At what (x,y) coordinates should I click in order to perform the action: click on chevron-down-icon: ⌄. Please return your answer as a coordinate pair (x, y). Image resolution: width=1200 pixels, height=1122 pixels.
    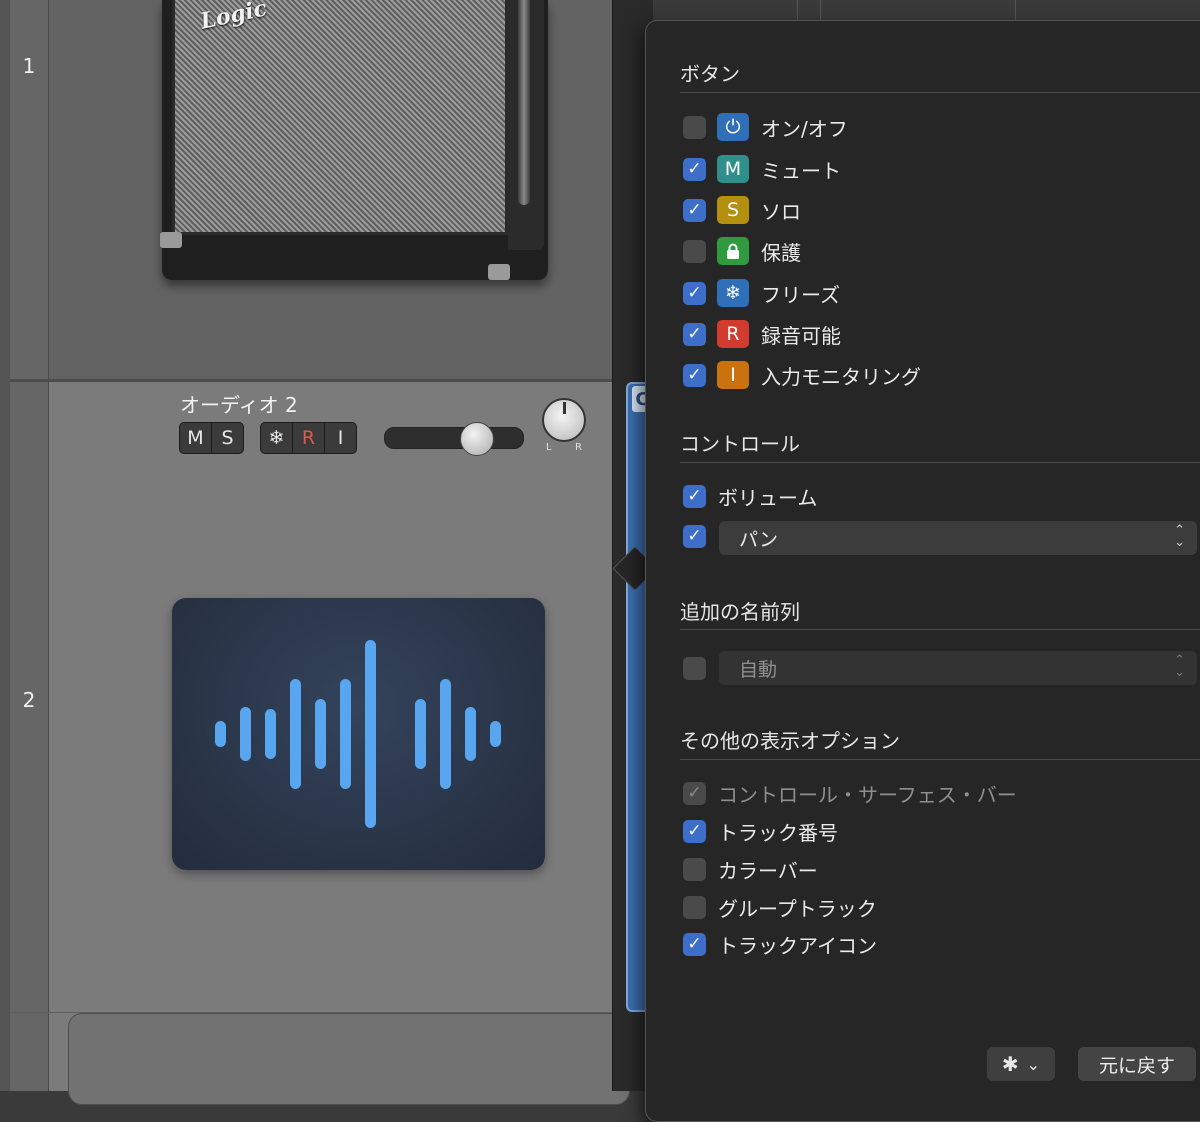
    Looking at the image, I should click on (1033, 1064).